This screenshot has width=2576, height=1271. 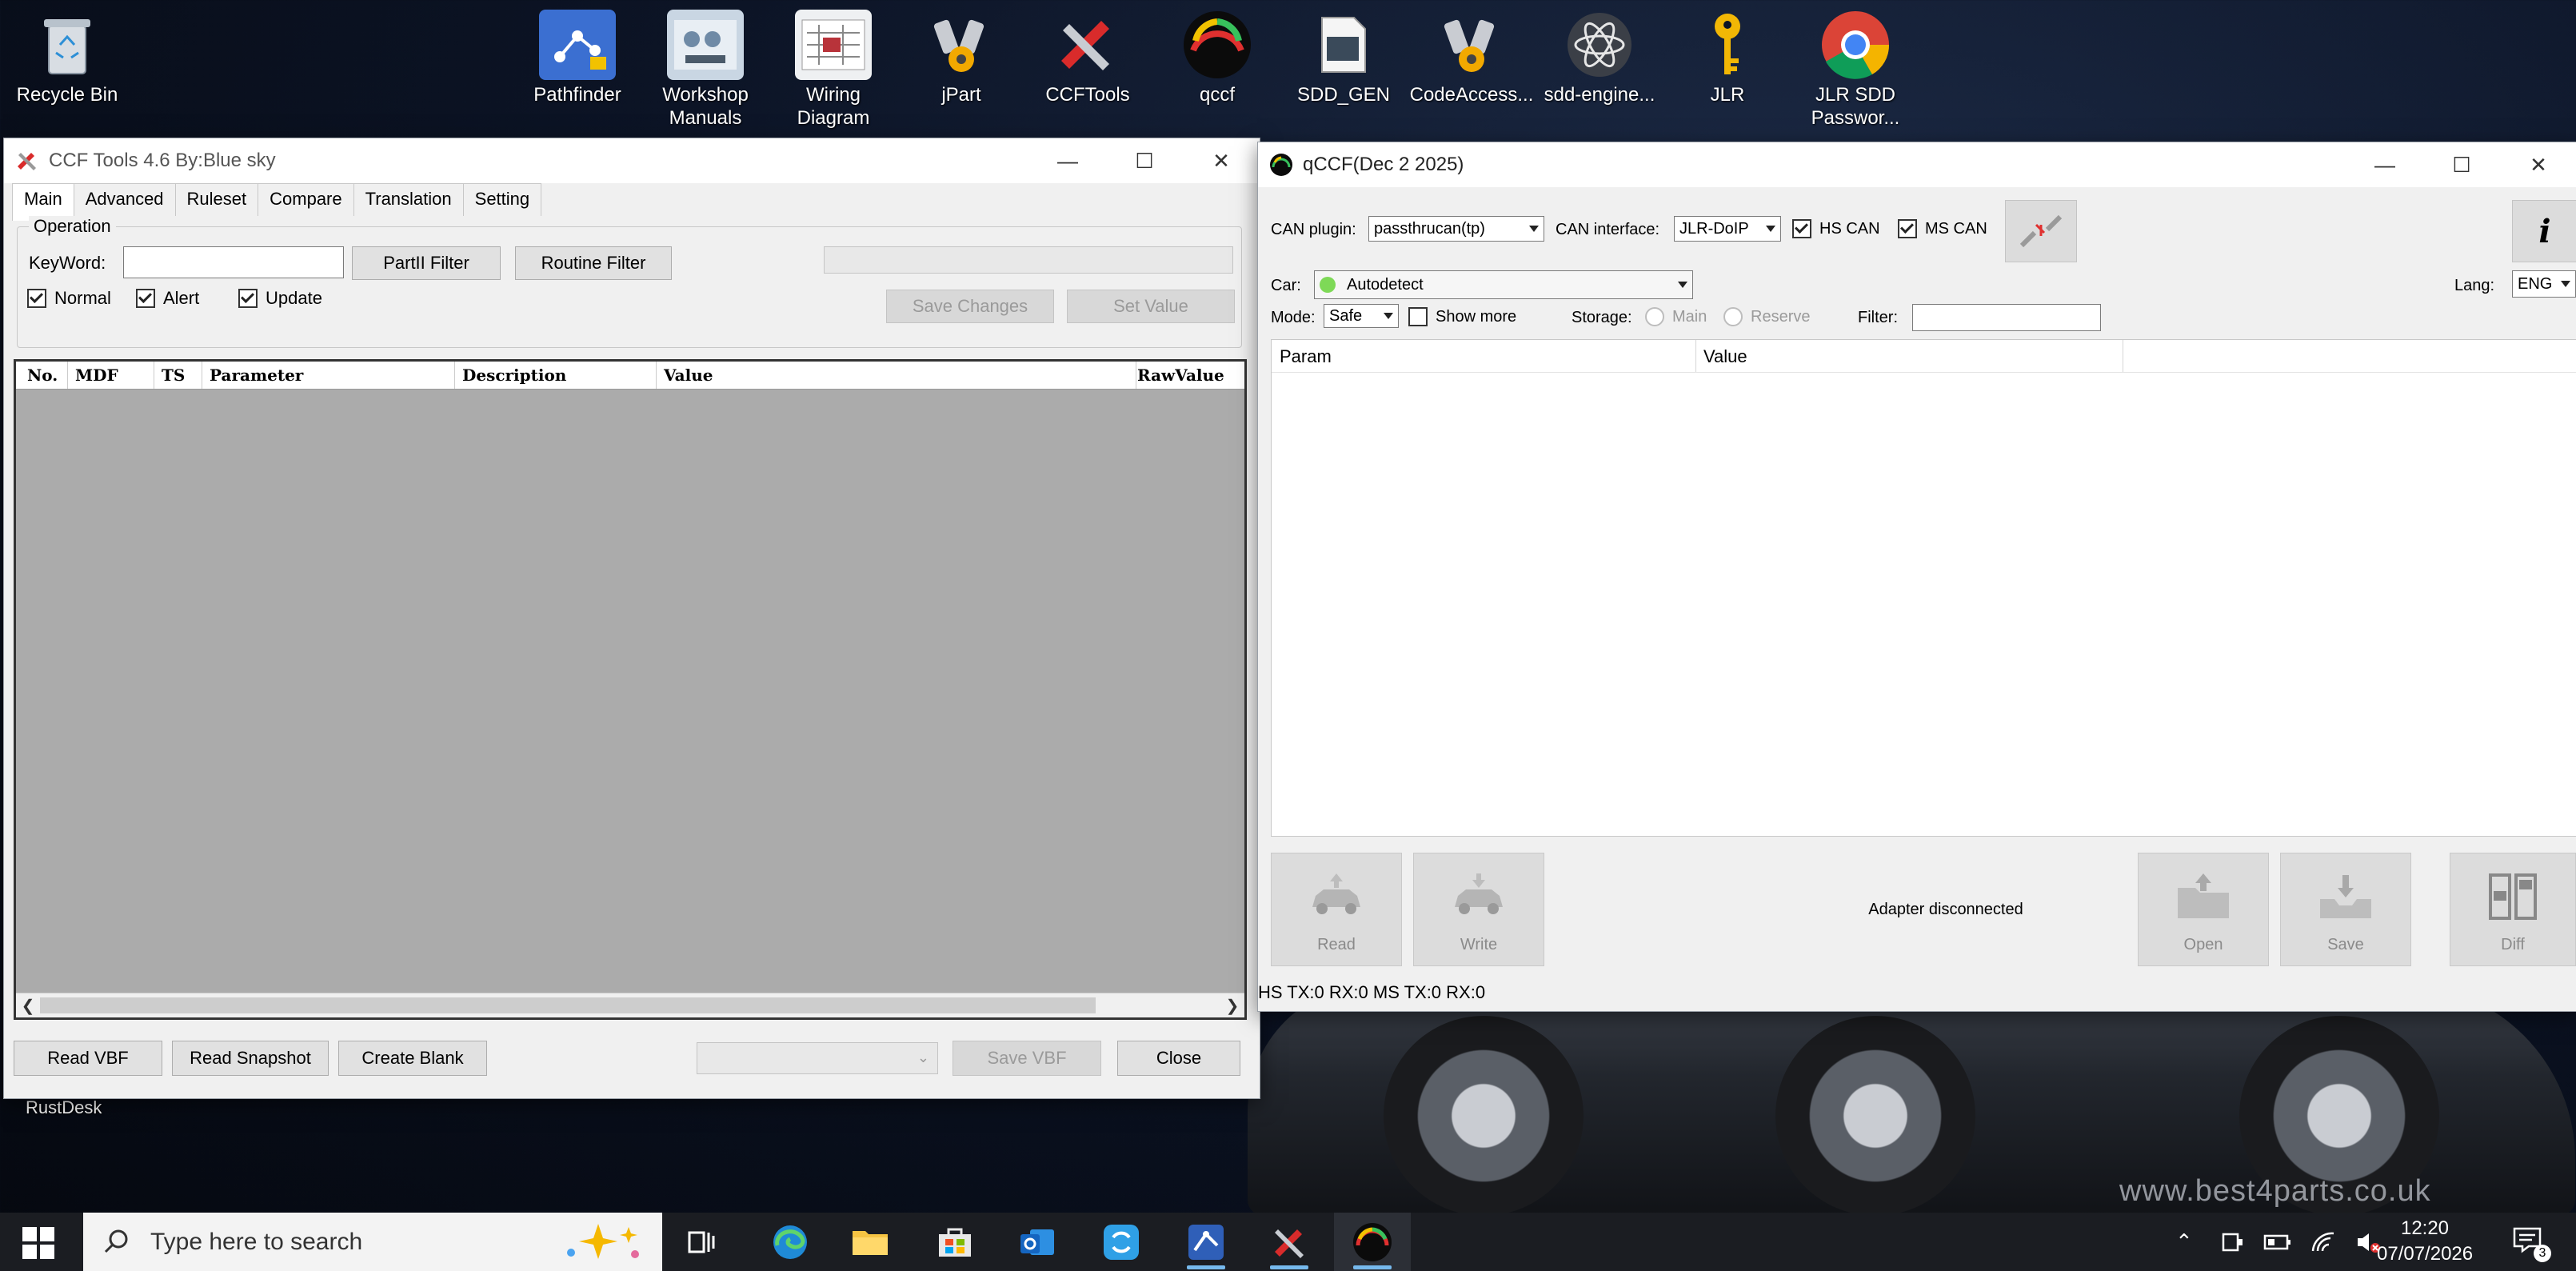 What do you see at coordinates (502, 199) in the screenshot?
I see `tab-setting: Setting` at bounding box center [502, 199].